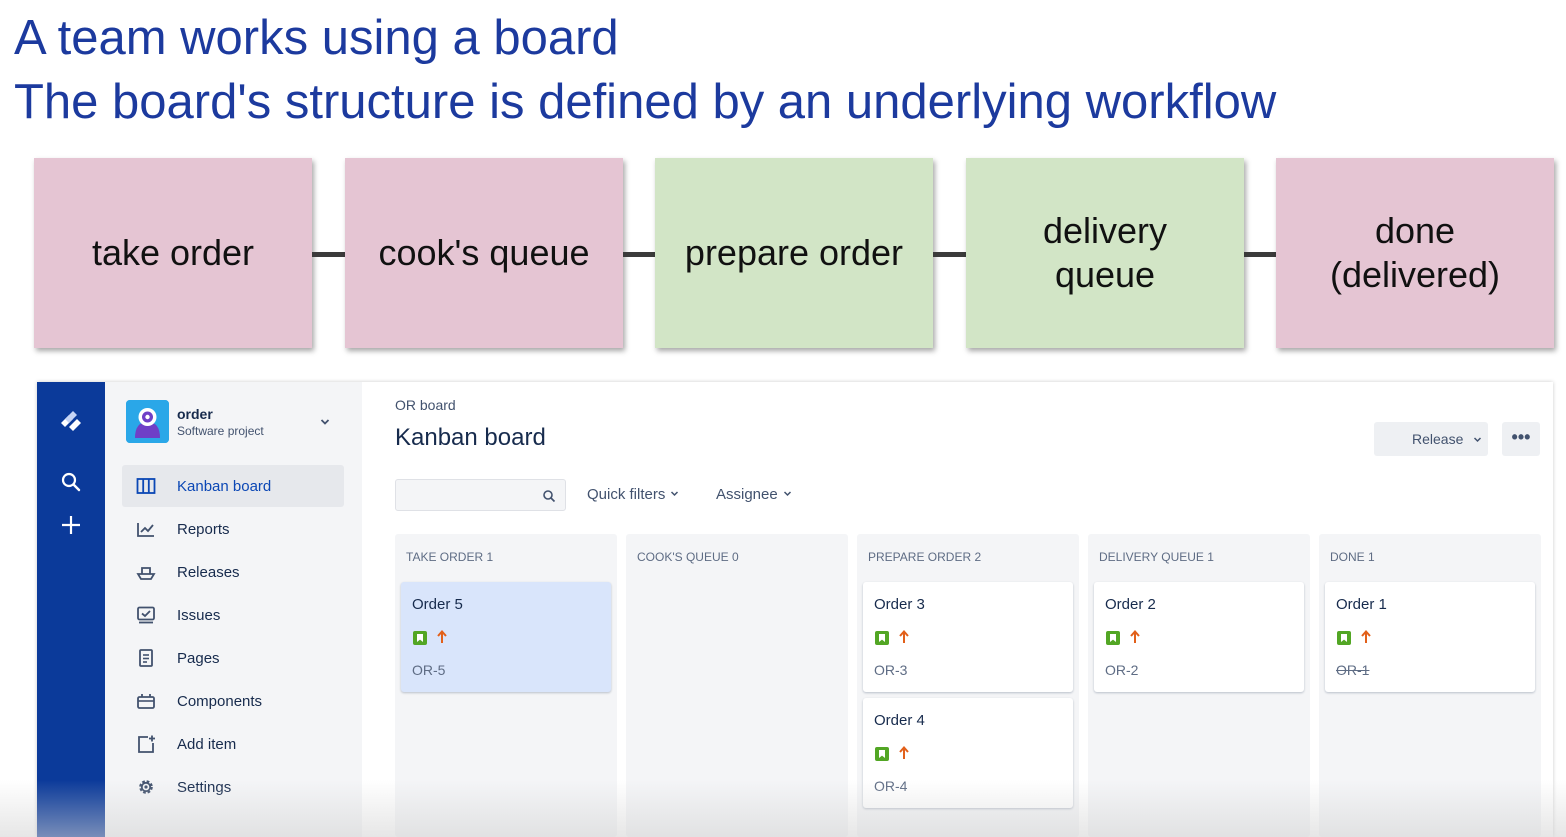 This screenshot has width=1566, height=837. Describe the element at coordinates (890, 786) in the screenshot. I see `issue-key: OR-4` at that location.